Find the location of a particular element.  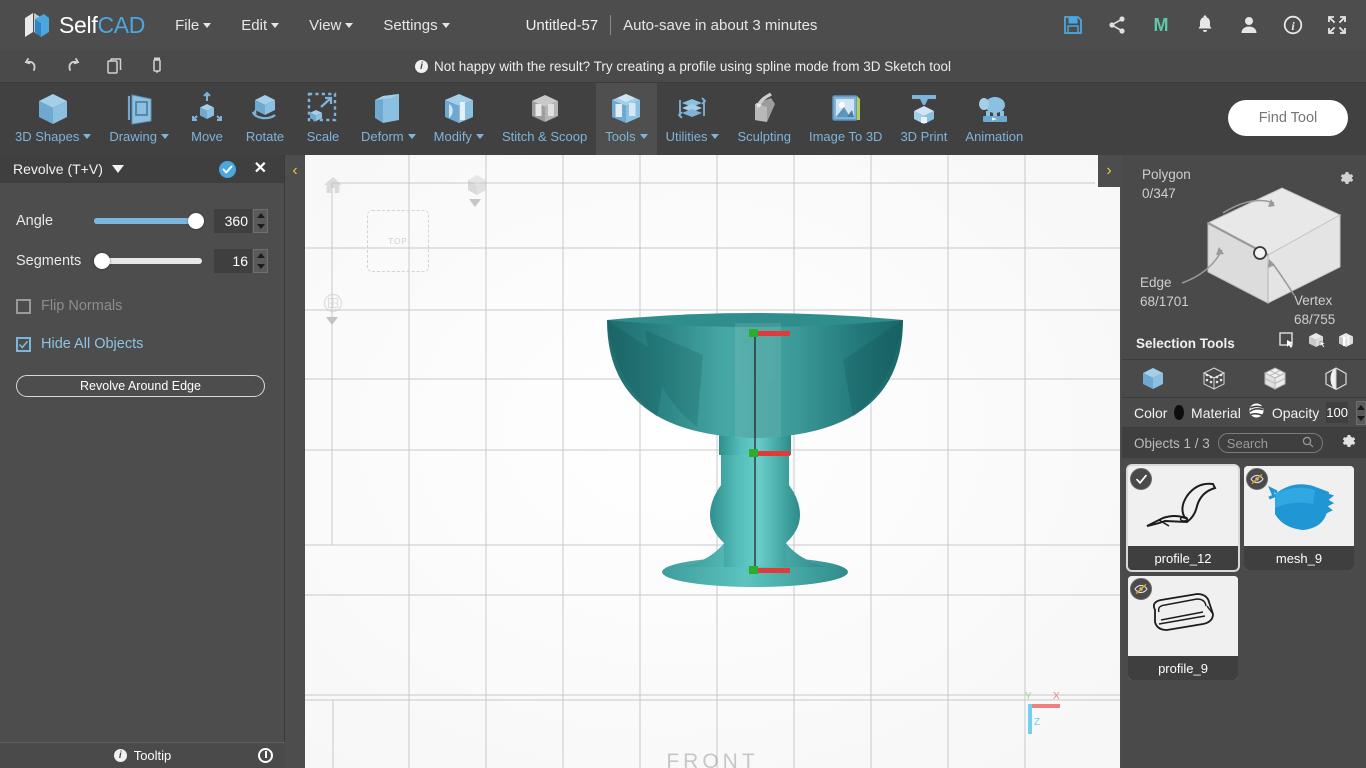

panel-header: Revolve (T+V) ✕ is located at coordinates (142, 169).